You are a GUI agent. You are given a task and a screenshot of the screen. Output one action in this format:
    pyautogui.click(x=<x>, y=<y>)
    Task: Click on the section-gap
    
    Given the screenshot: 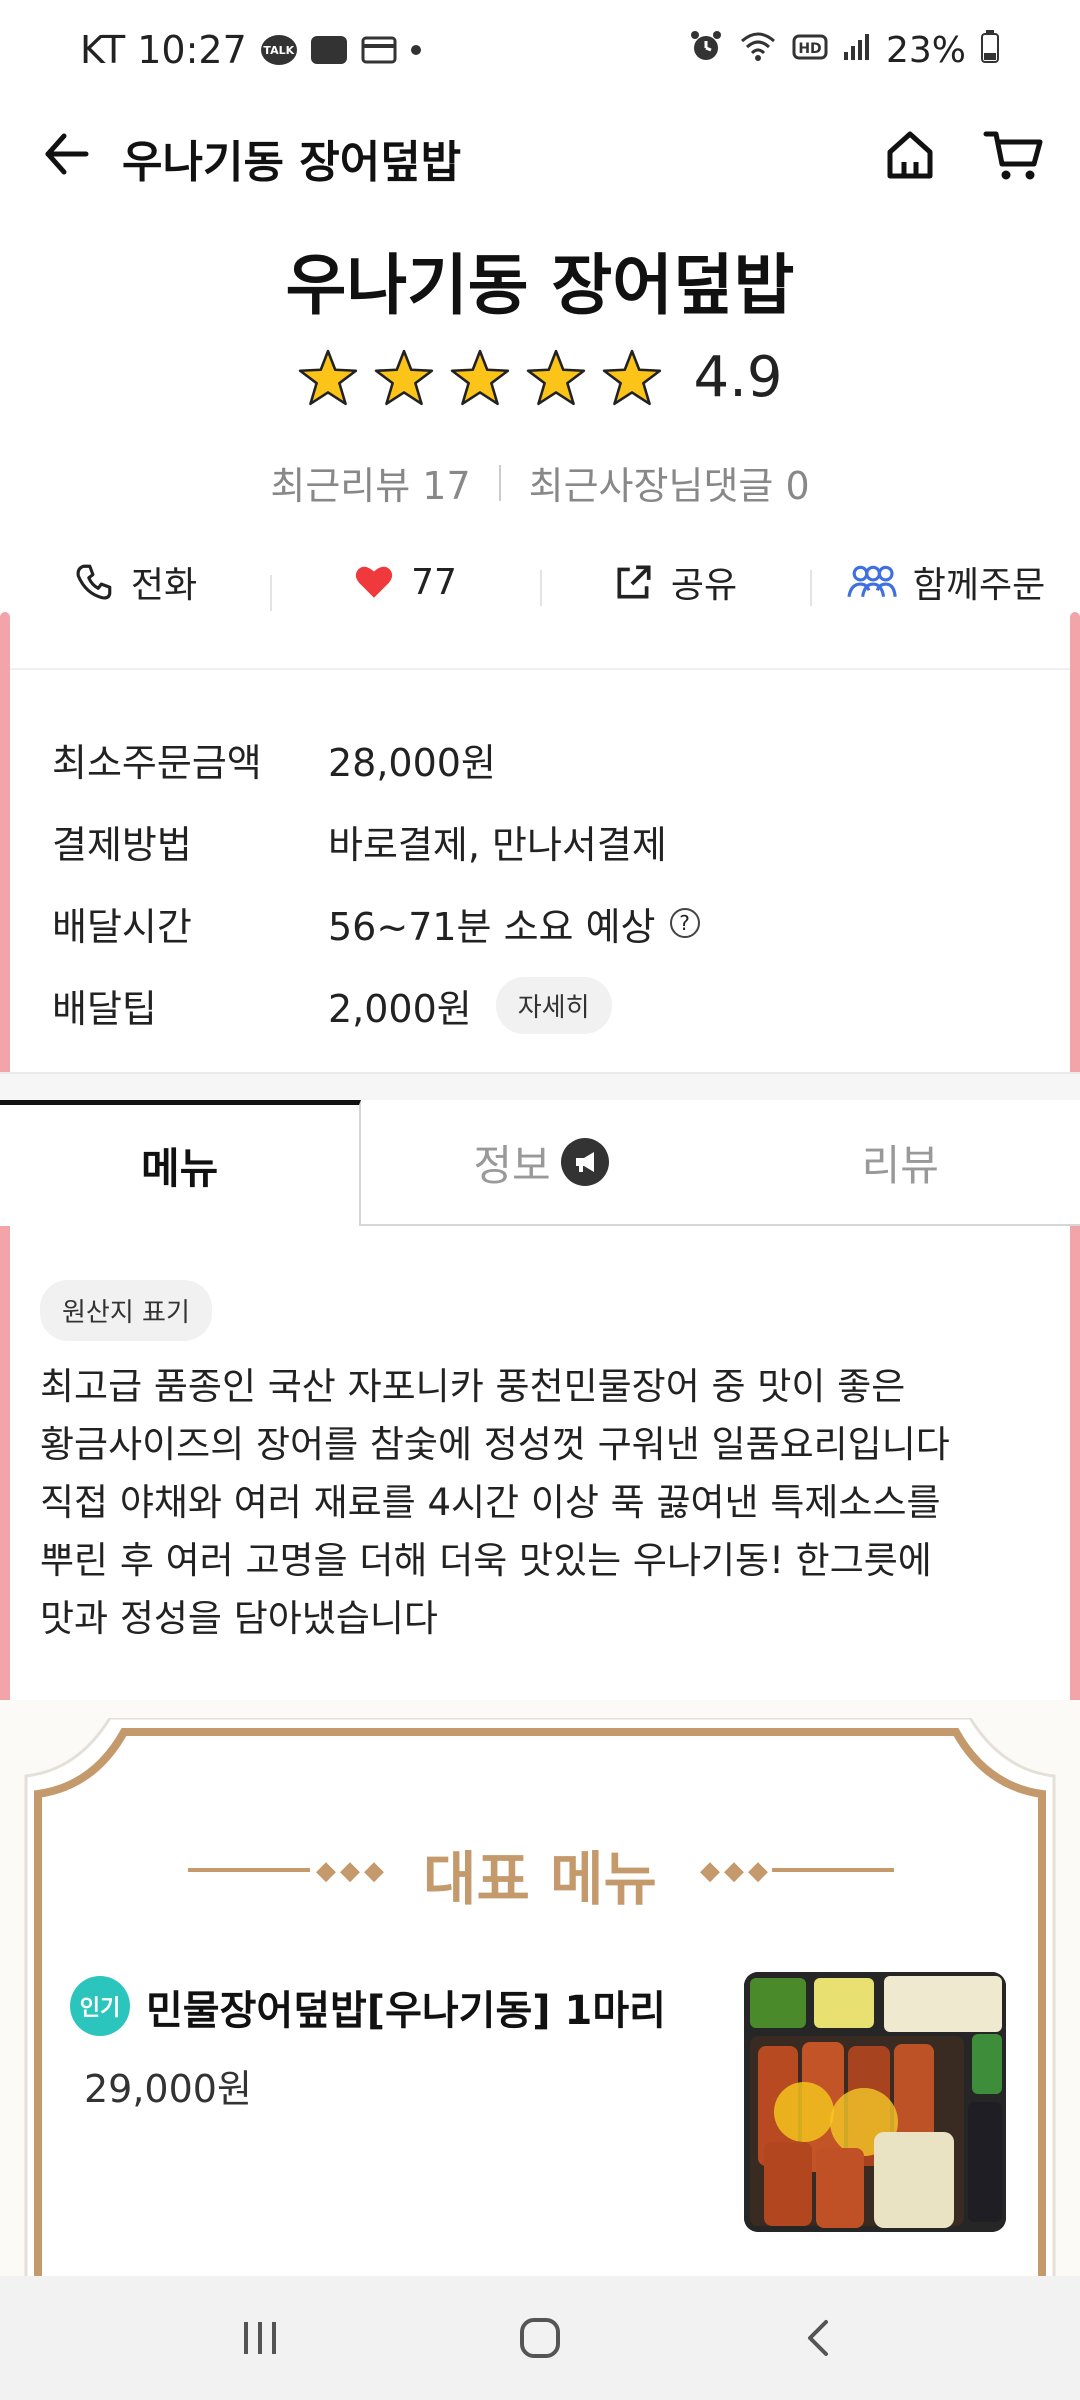 What is the action you would take?
    pyautogui.click(x=540, y=1087)
    